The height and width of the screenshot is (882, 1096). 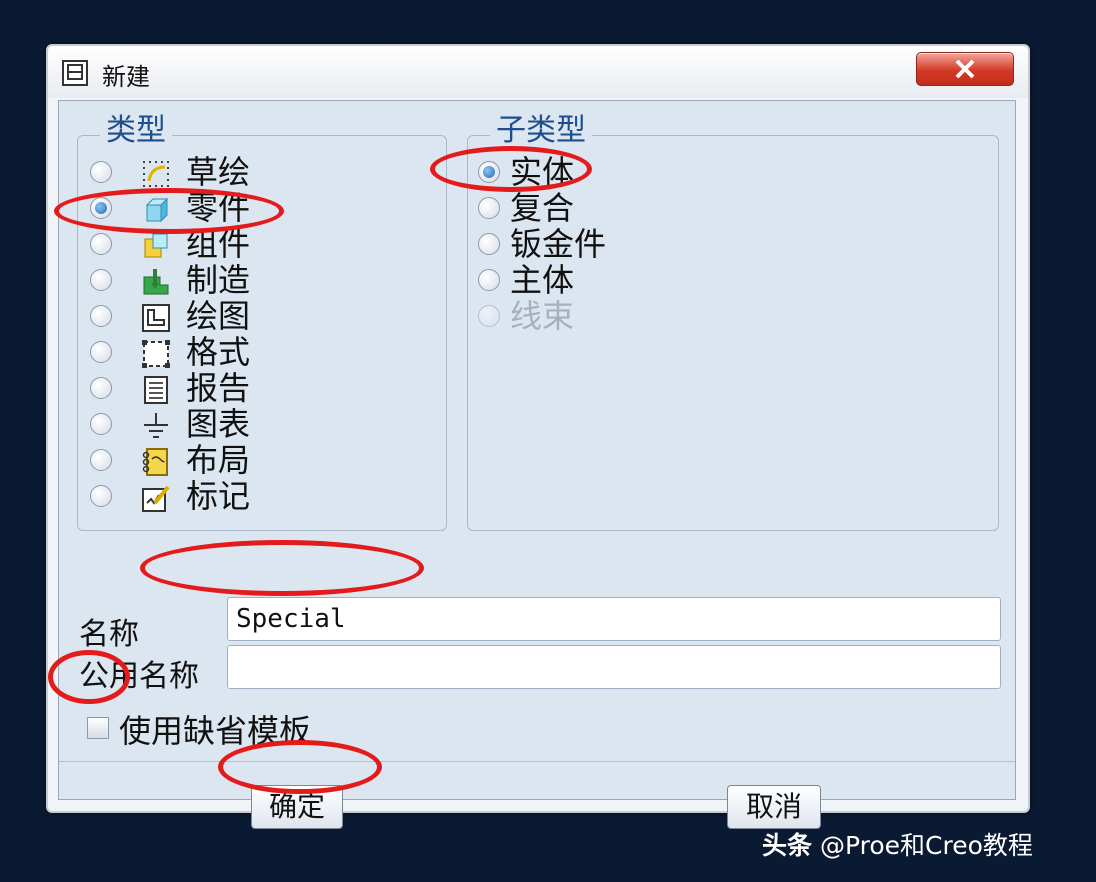 I want to click on type-option-drawing: 绘图, so click(x=262, y=316).